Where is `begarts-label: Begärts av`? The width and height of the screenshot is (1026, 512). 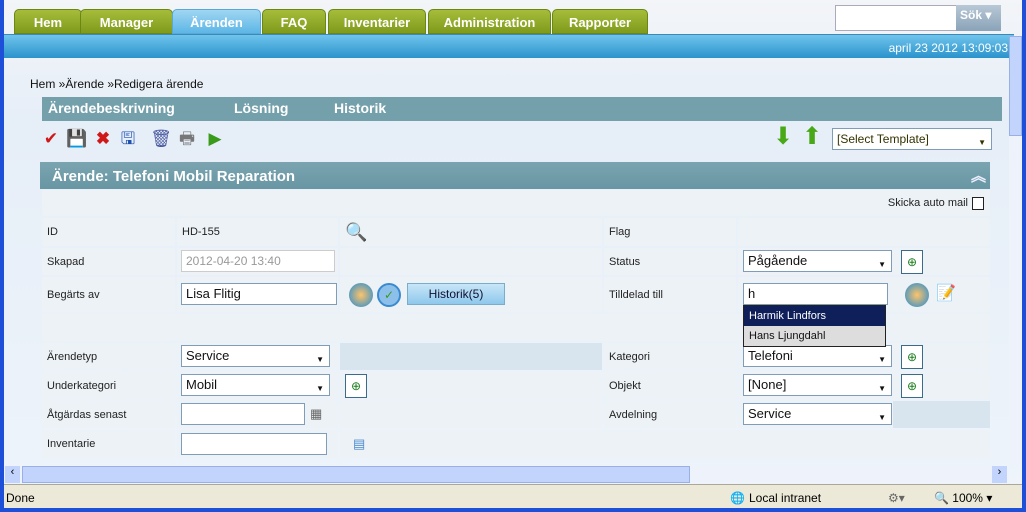
begarts-label: Begärts av is located at coordinates (108, 294).